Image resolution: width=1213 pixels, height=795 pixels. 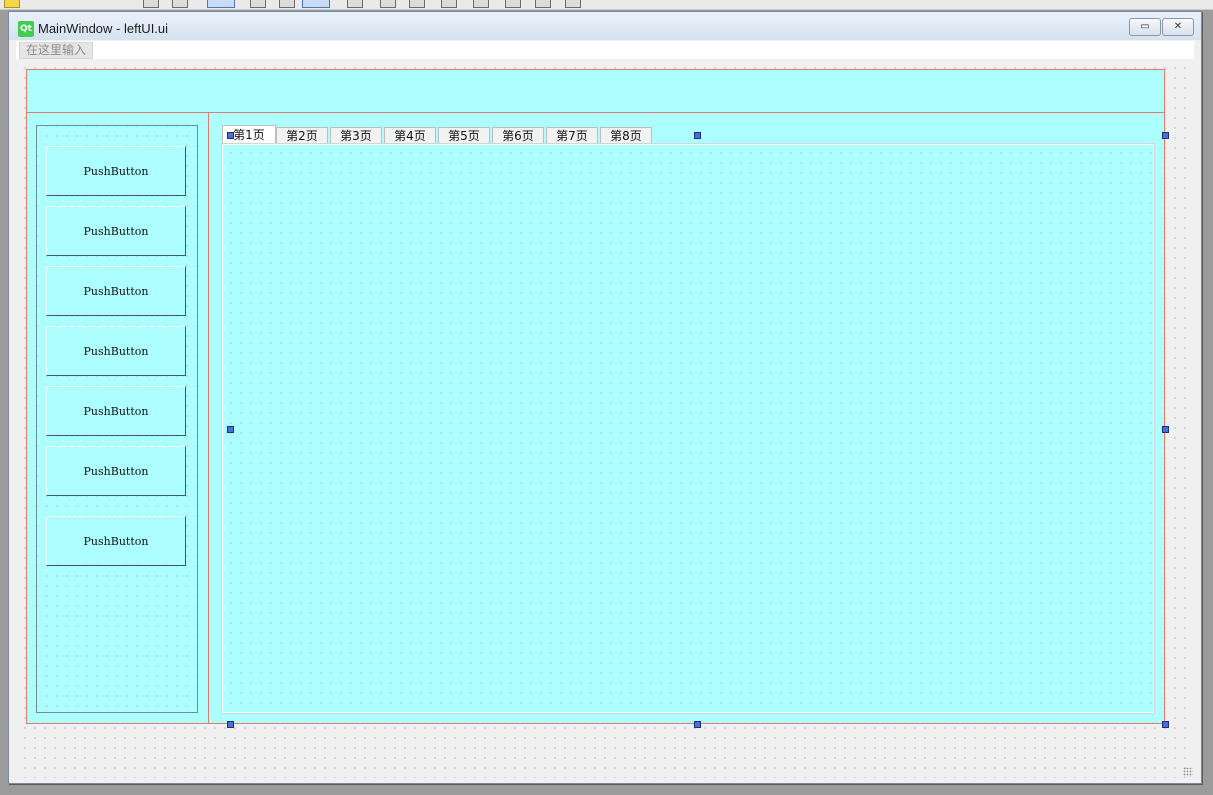 What do you see at coordinates (513, 4) in the screenshot?
I see `layout-form-icon` at bounding box center [513, 4].